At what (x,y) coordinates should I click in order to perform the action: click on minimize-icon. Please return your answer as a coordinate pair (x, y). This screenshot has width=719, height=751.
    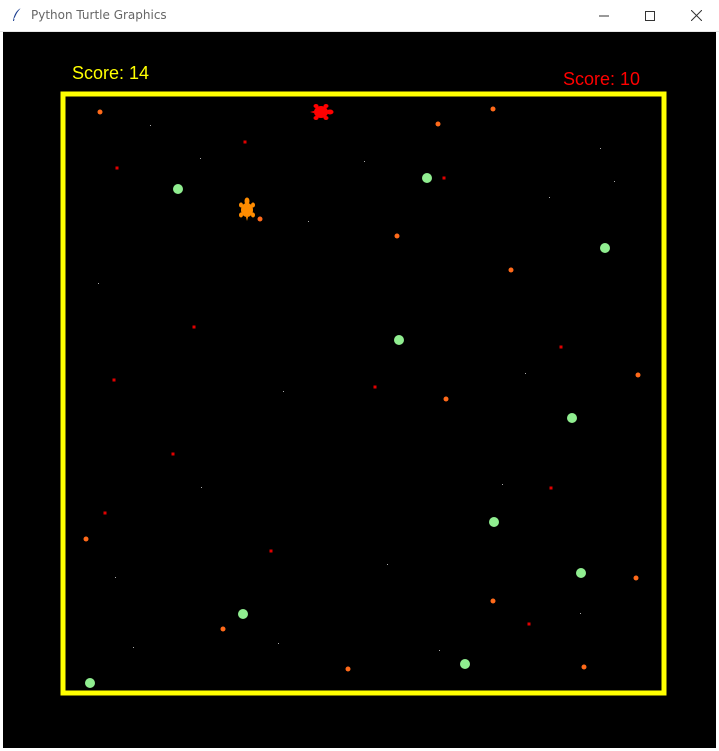
    Looking at the image, I should click on (604, 15).